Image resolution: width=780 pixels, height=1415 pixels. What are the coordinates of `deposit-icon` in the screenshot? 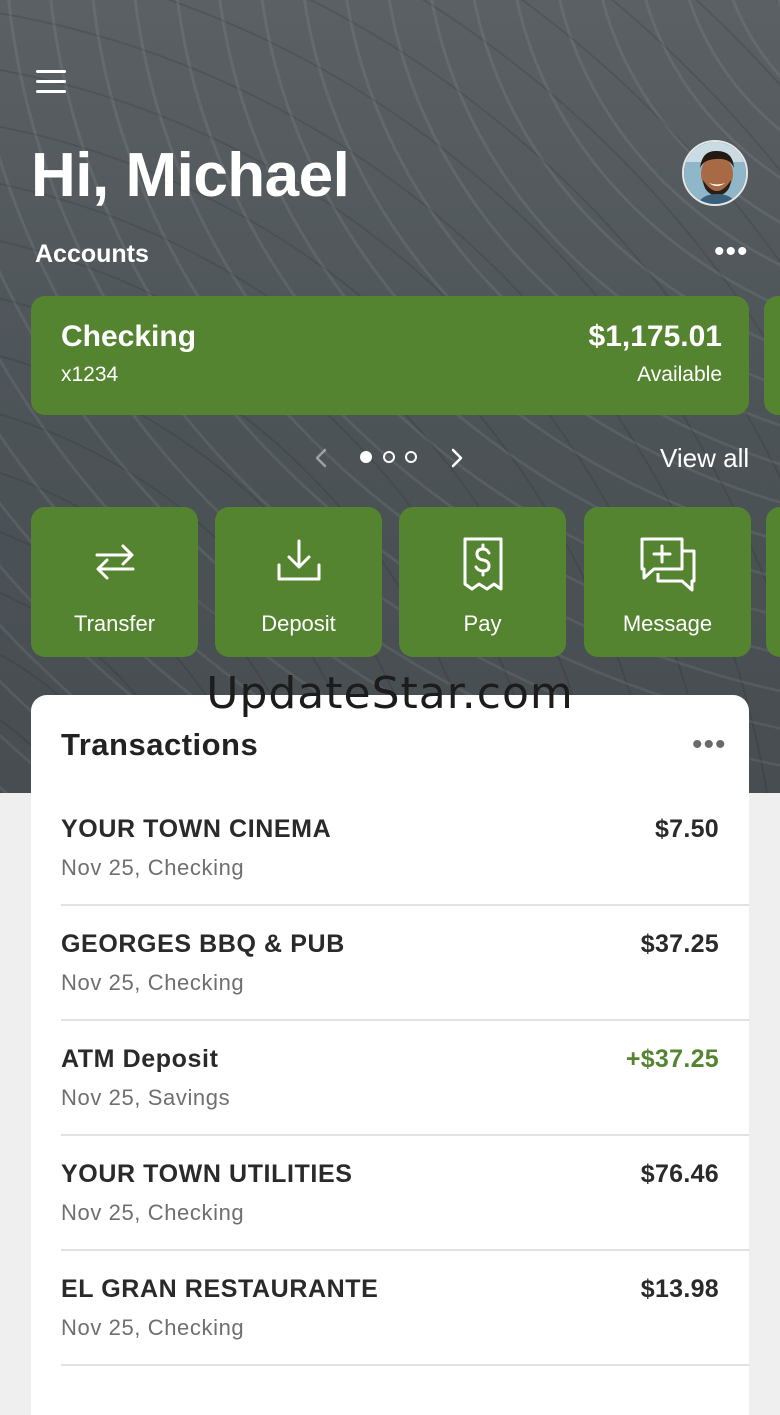 It's located at (298, 560).